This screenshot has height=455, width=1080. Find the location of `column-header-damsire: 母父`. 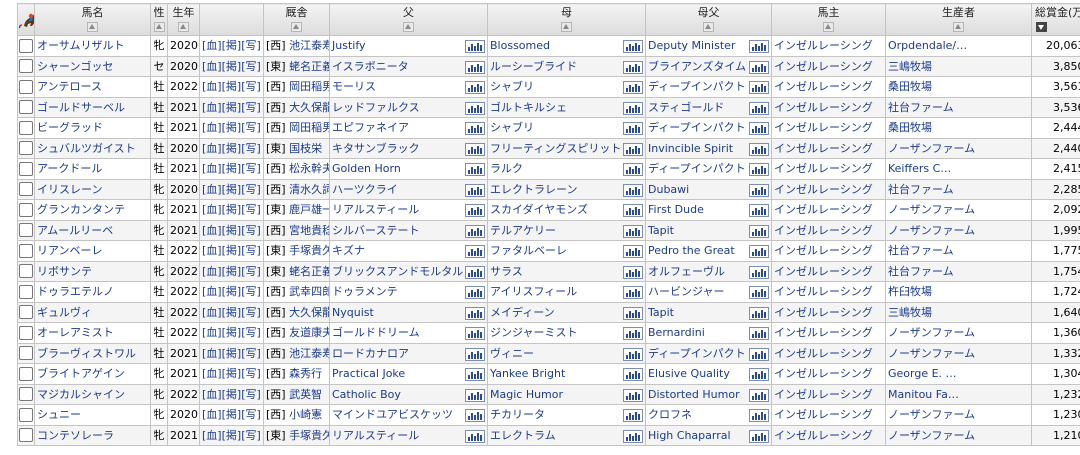

column-header-damsire: 母父 is located at coordinates (708, 19).